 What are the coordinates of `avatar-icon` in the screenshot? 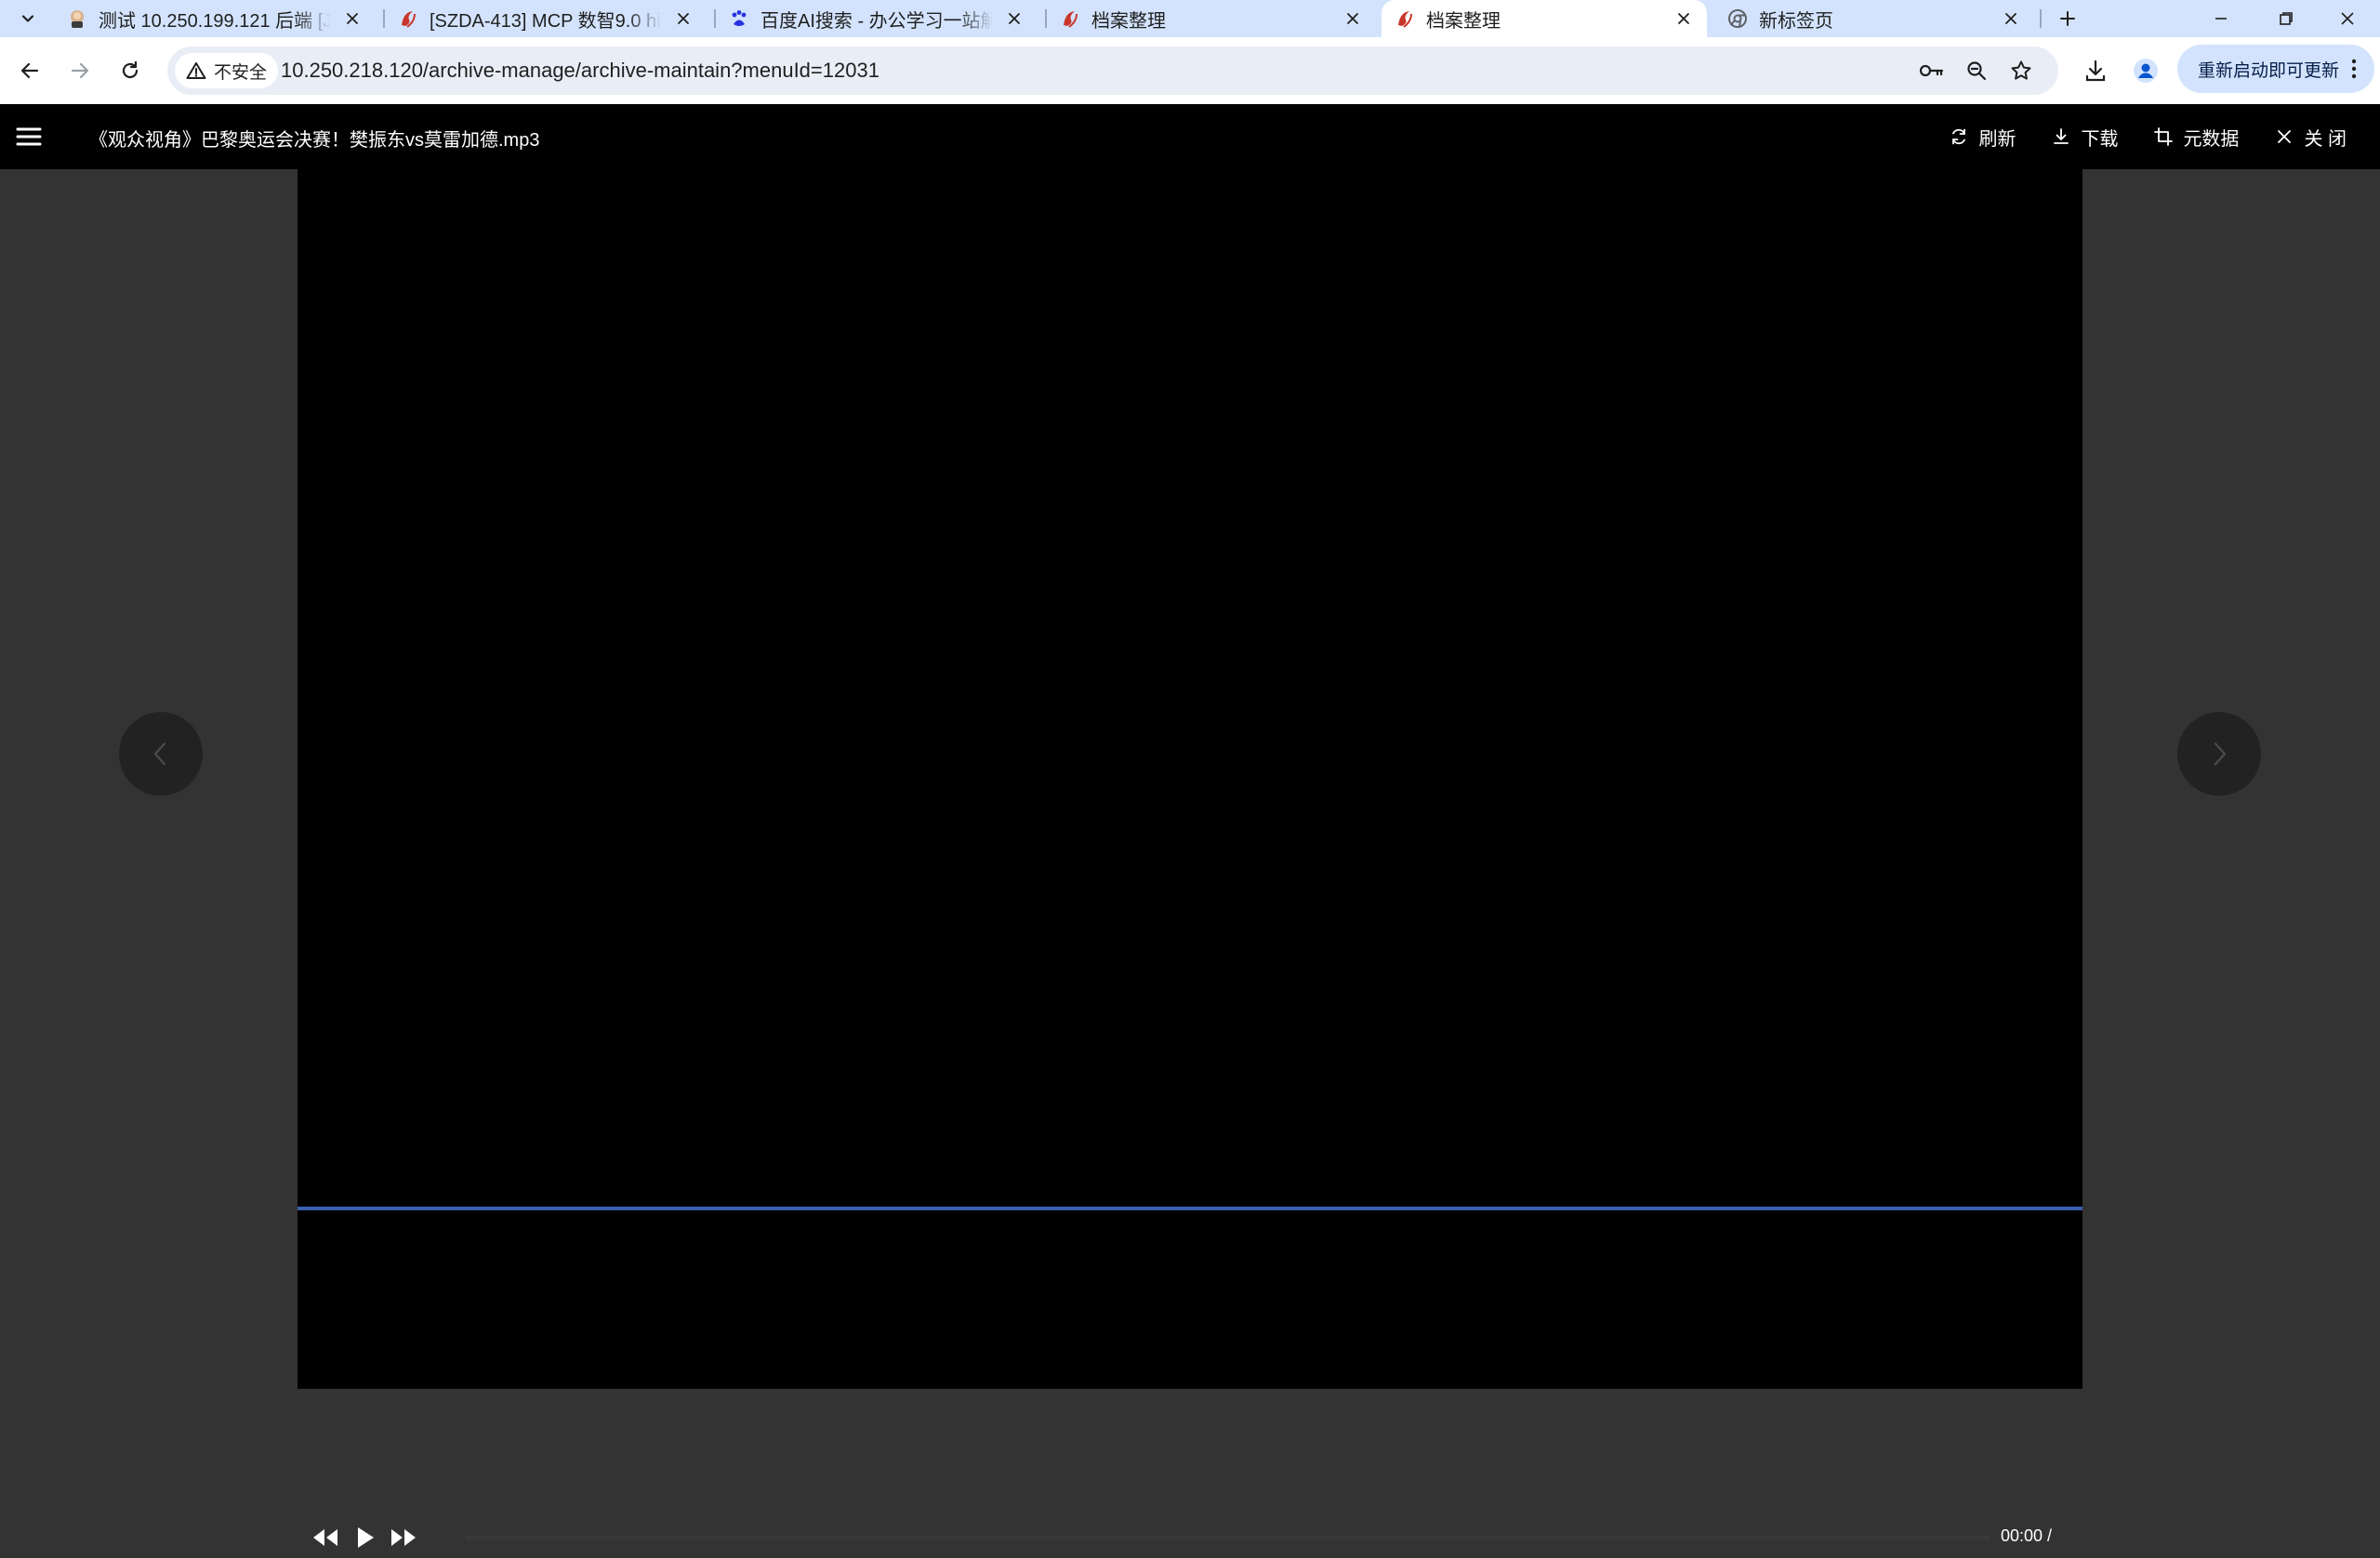 It's located at (2146, 71).